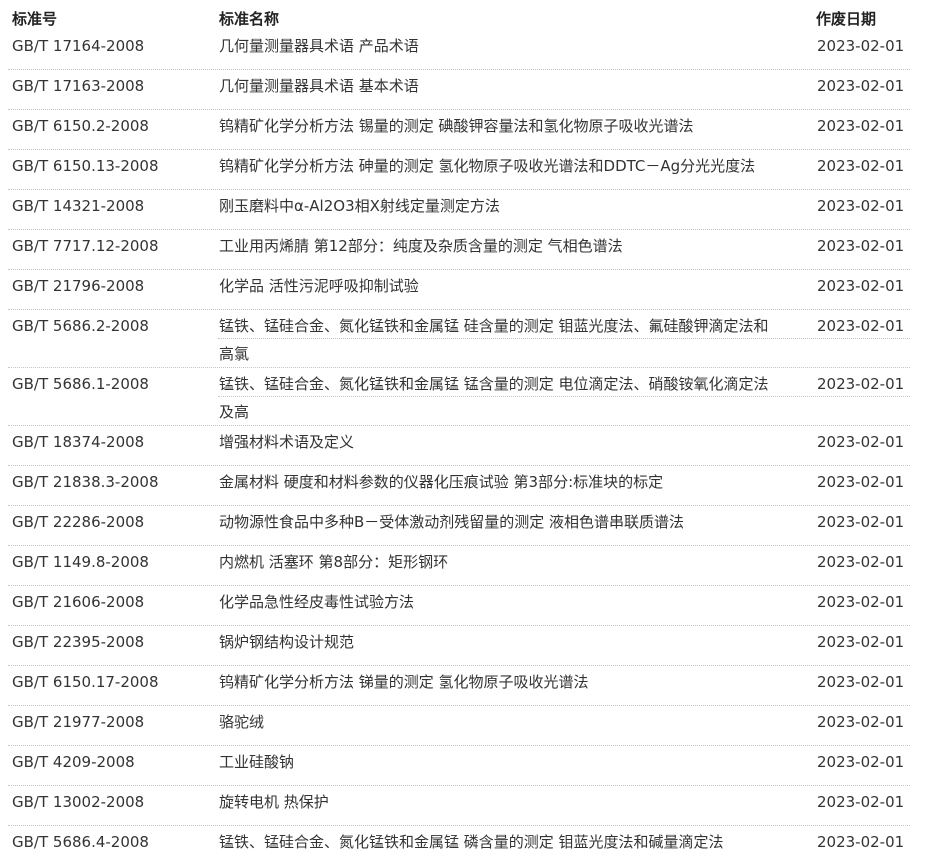 The image size is (944, 861). What do you see at coordinates (516, 206) in the screenshot?
I see `standard-name-link: 刚玉磨料中α-Al2O3相X射线定量测定方法` at bounding box center [516, 206].